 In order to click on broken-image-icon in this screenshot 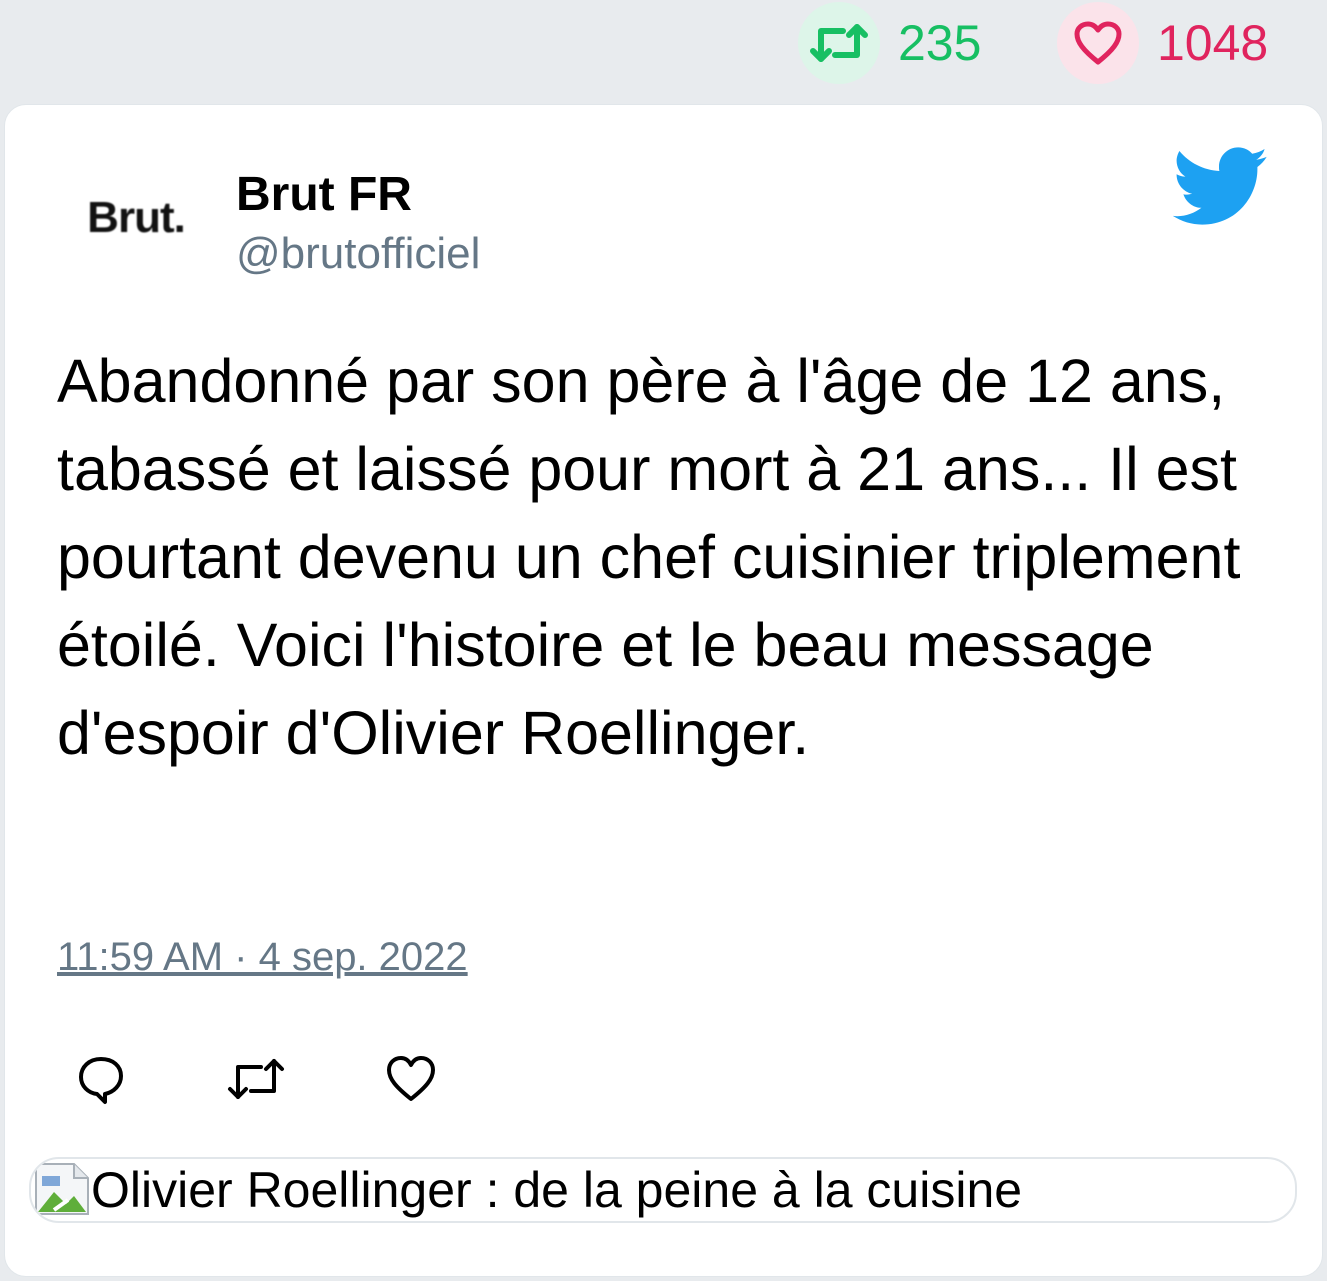, I will do `click(62, 1189)`.